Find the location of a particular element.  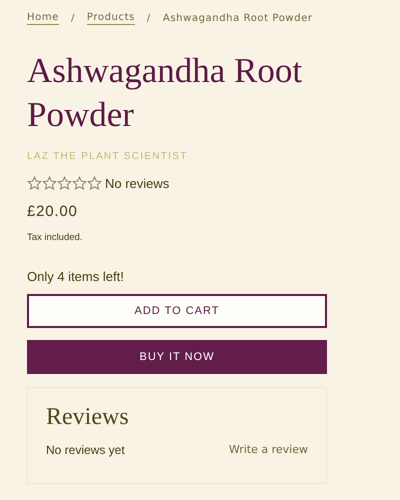

product-title: Ashwagandha Root Powder is located at coordinates (165, 93).